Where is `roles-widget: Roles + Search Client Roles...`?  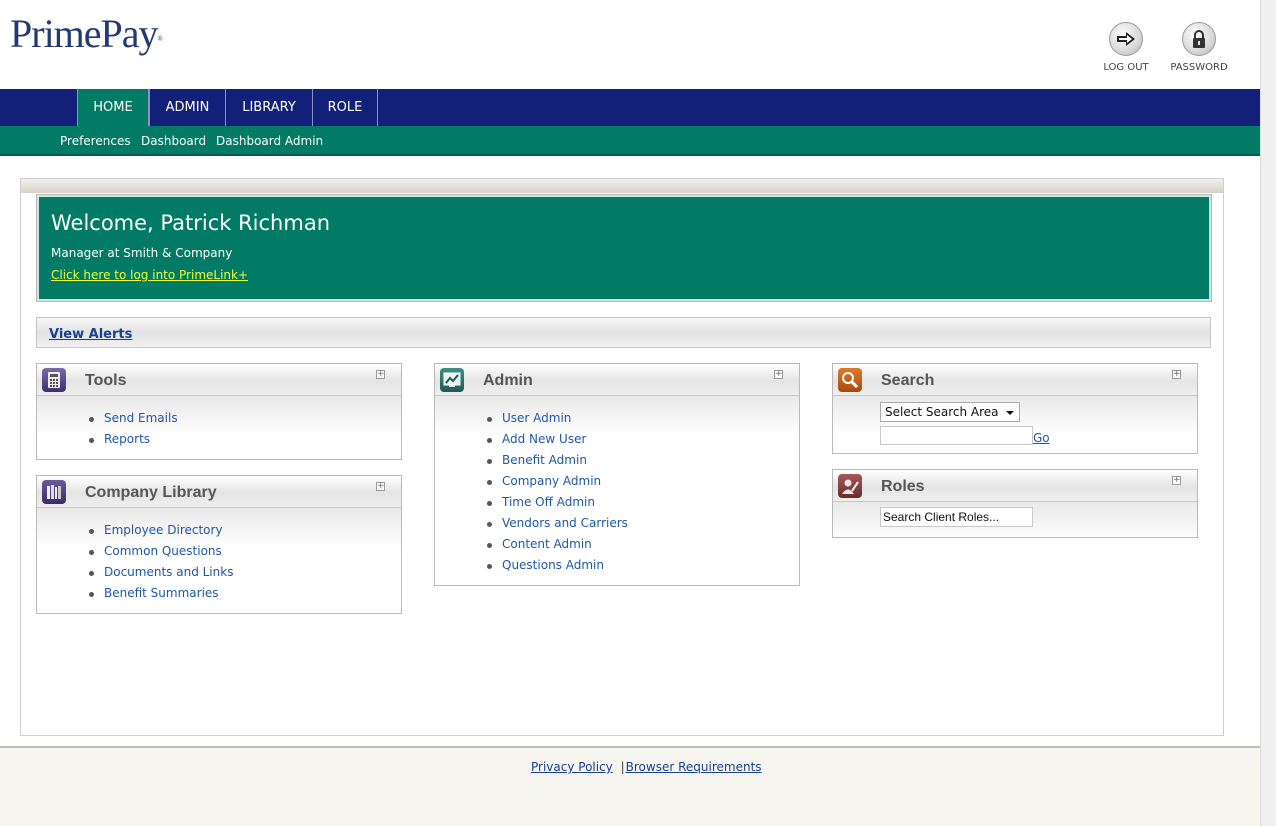
roles-widget: Roles + Search Client Roles... is located at coordinates (1015, 503).